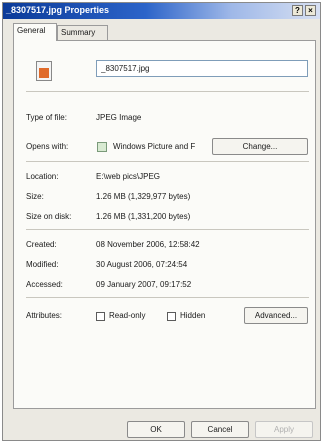 The width and height of the screenshot is (323, 443). I want to click on tab-general: General, so click(35, 32).